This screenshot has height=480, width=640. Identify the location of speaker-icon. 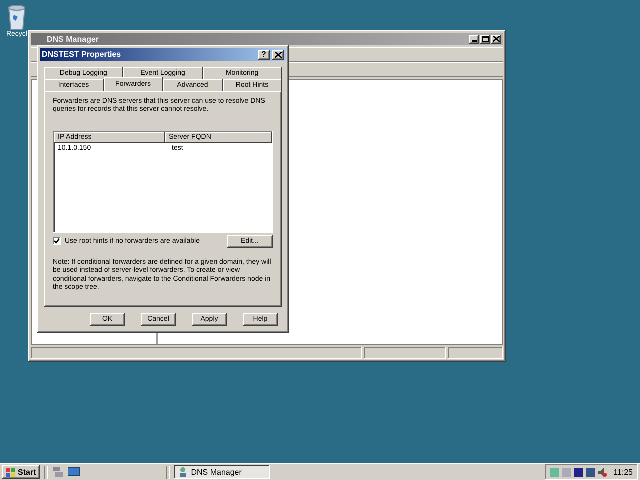
(602, 472).